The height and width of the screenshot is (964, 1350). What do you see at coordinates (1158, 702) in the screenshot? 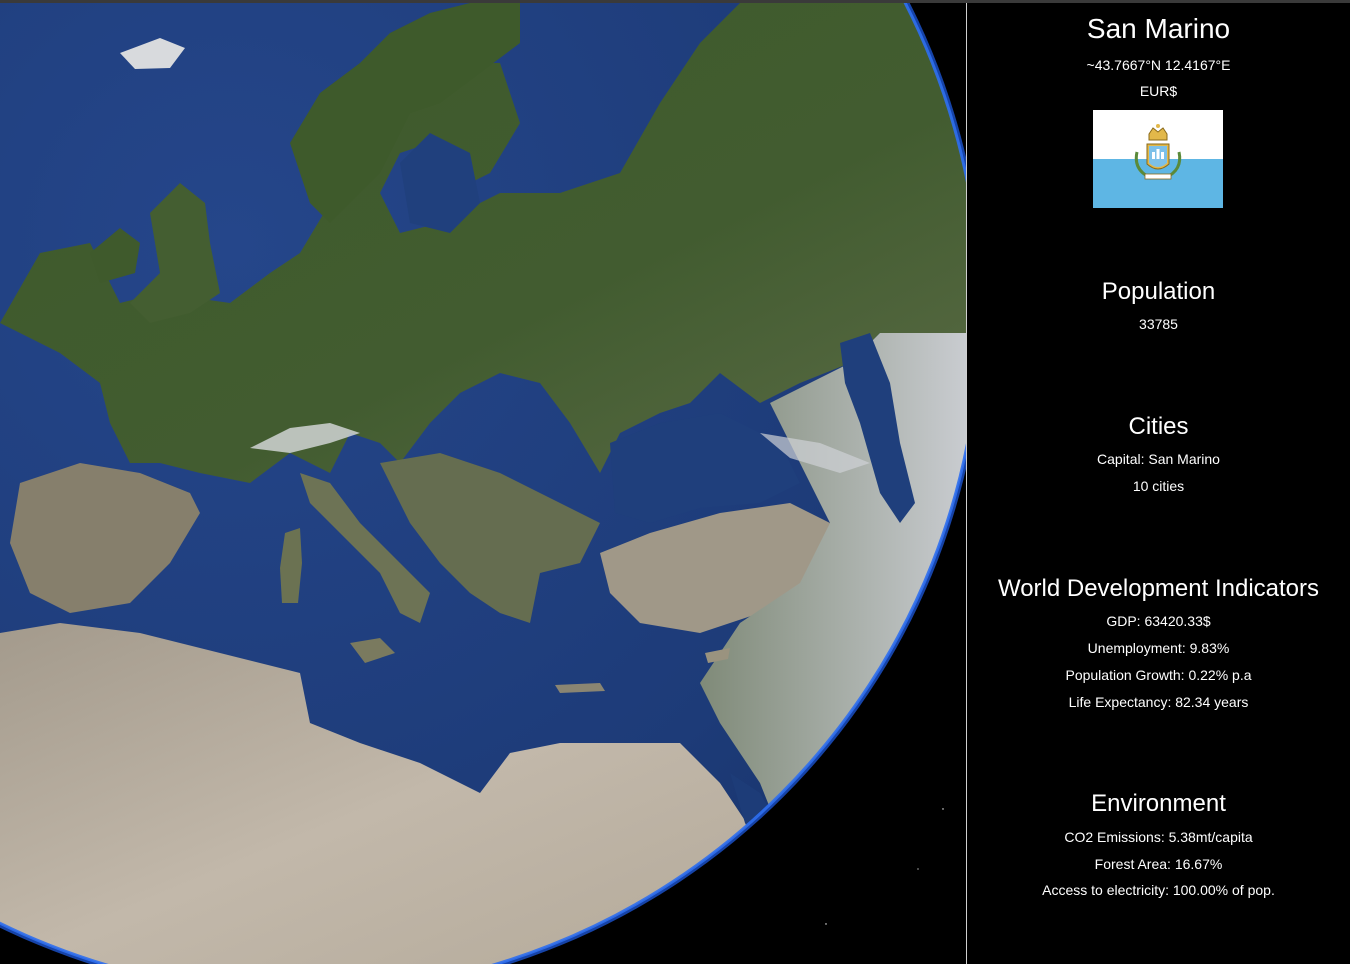
I see `life-expectancy-value: Life Expectancy: 82.34 years` at bounding box center [1158, 702].